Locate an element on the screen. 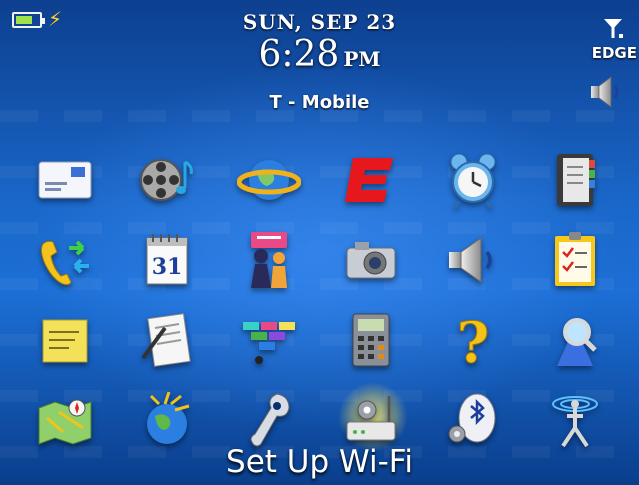  address-book-icon is located at coordinates (576, 180).